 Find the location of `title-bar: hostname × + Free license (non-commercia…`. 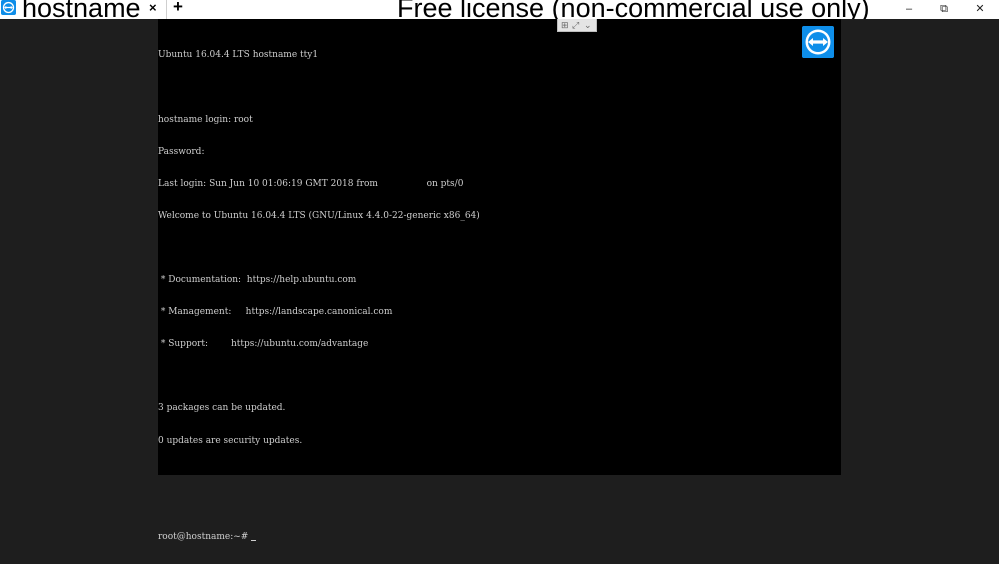

title-bar: hostname × + Free license (non-commercia… is located at coordinates (499, 9).